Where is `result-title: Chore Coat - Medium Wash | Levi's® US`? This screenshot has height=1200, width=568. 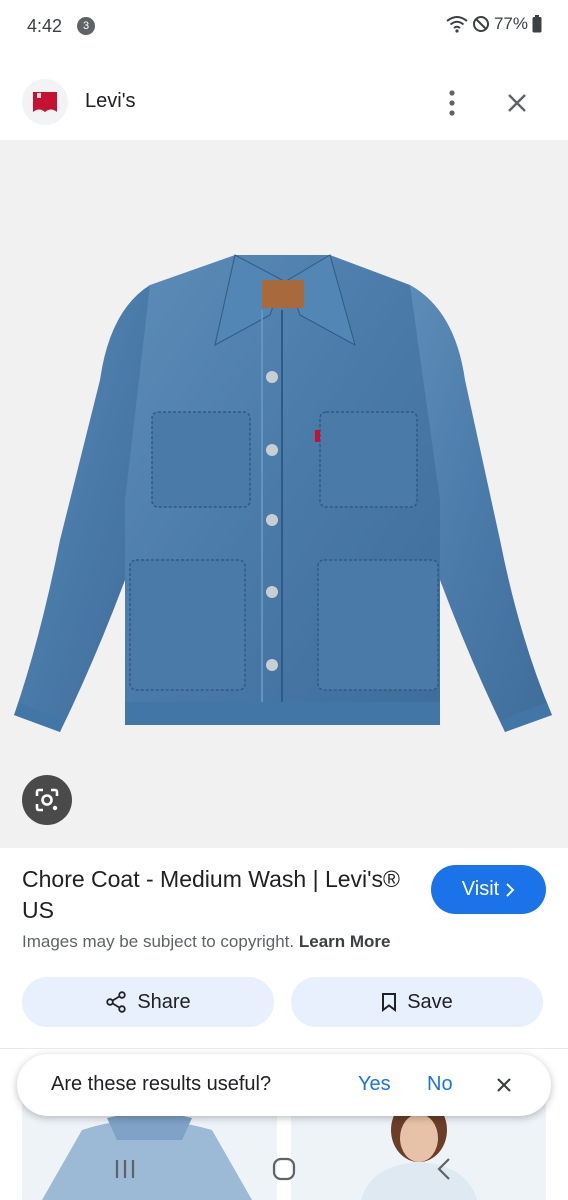 result-title: Chore Coat - Medium Wash | Levi's® US is located at coordinates (217, 895).